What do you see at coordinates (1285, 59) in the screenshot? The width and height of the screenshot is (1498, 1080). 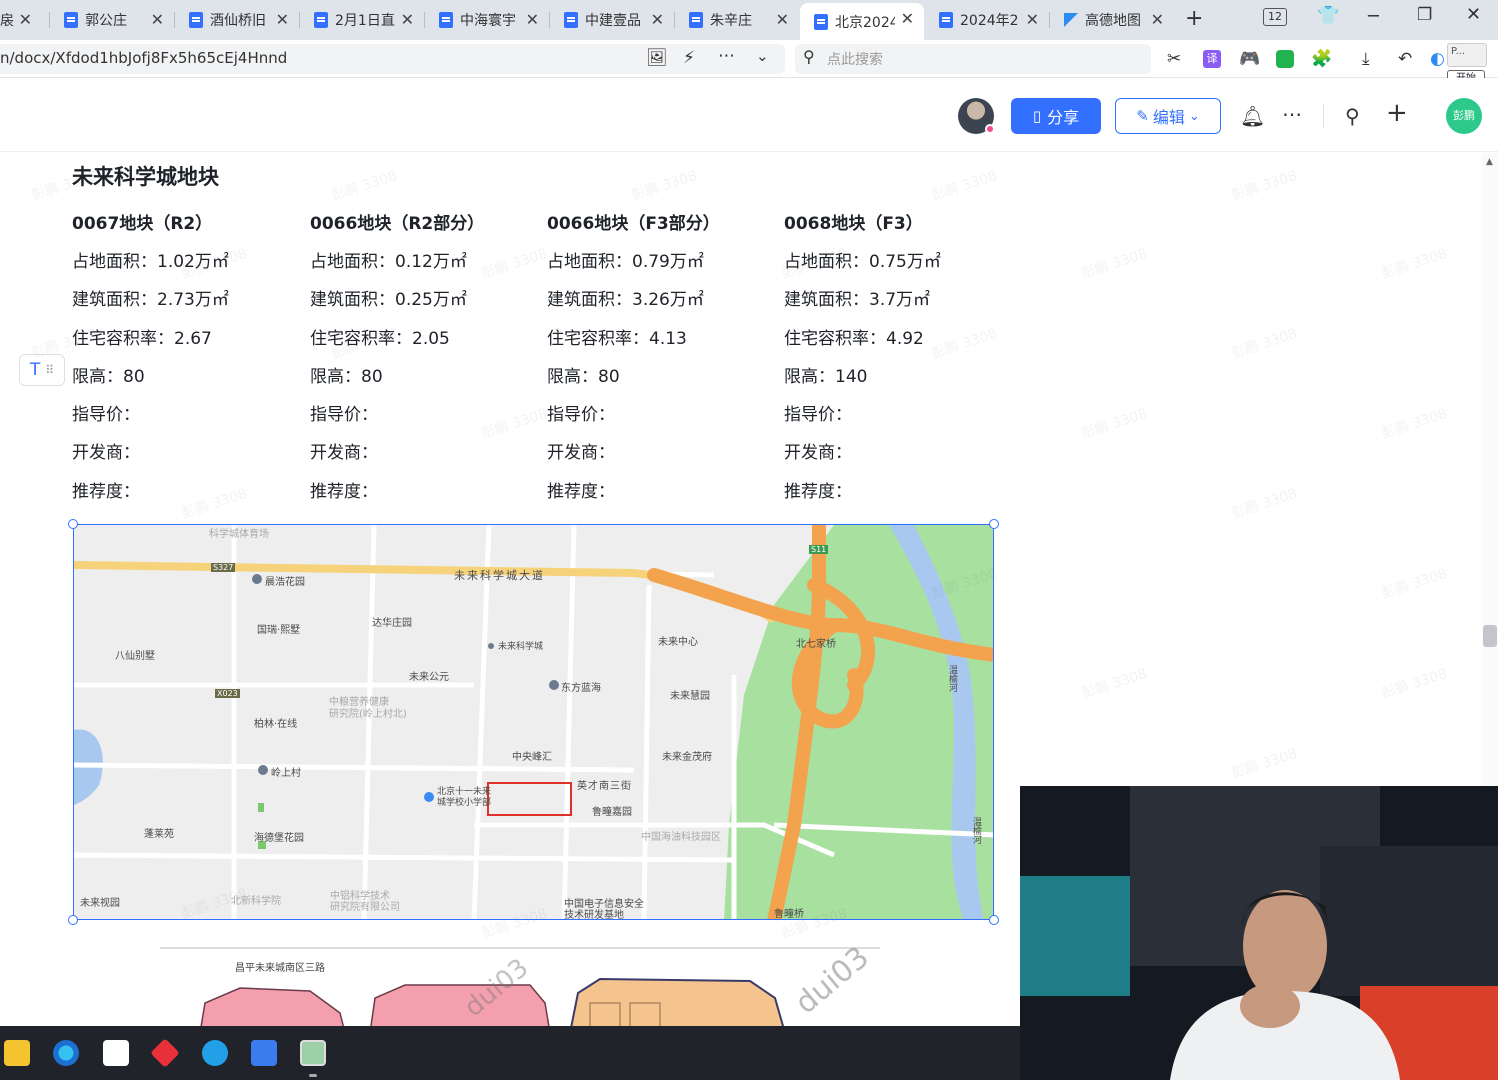 I see `bookmark-icon` at bounding box center [1285, 59].